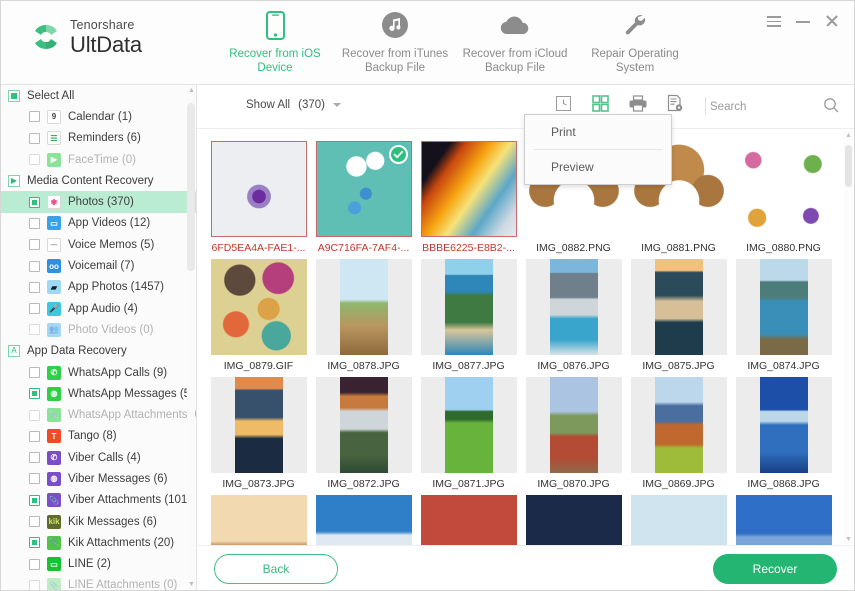 The image size is (855, 591). What do you see at coordinates (98, 138) in the screenshot?
I see `sidebar-item-entry: ☰ Reminders (6)` at bounding box center [98, 138].